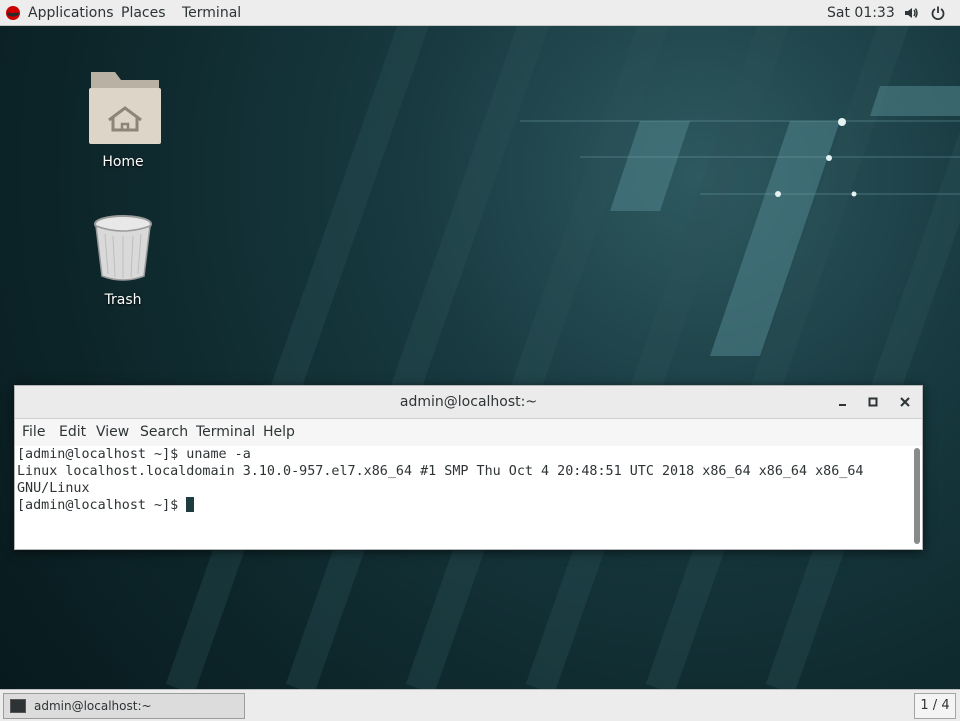 The height and width of the screenshot is (721, 960). Describe the element at coordinates (911, 13) in the screenshot. I see `volume-icon` at that location.